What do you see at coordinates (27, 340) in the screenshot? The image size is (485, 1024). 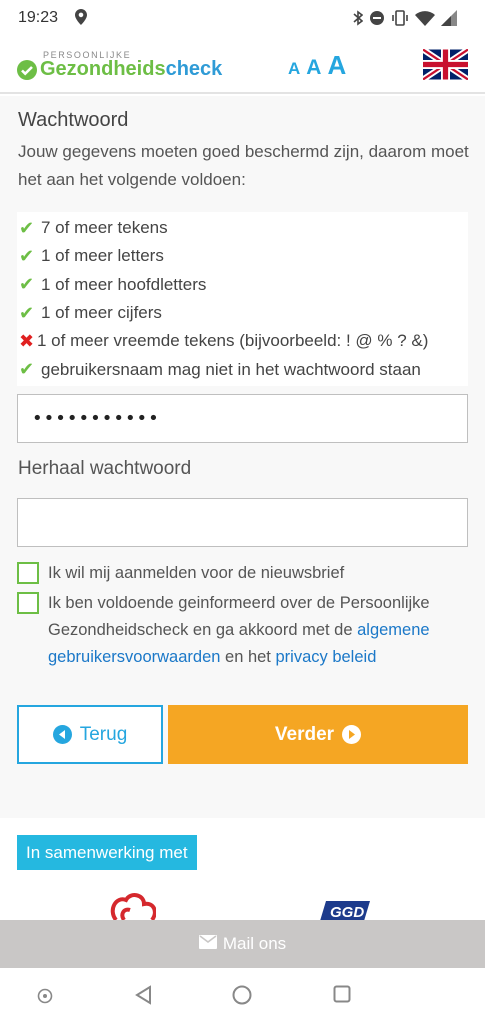 I see `cross-icon: ✖` at bounding box center [27, 340].